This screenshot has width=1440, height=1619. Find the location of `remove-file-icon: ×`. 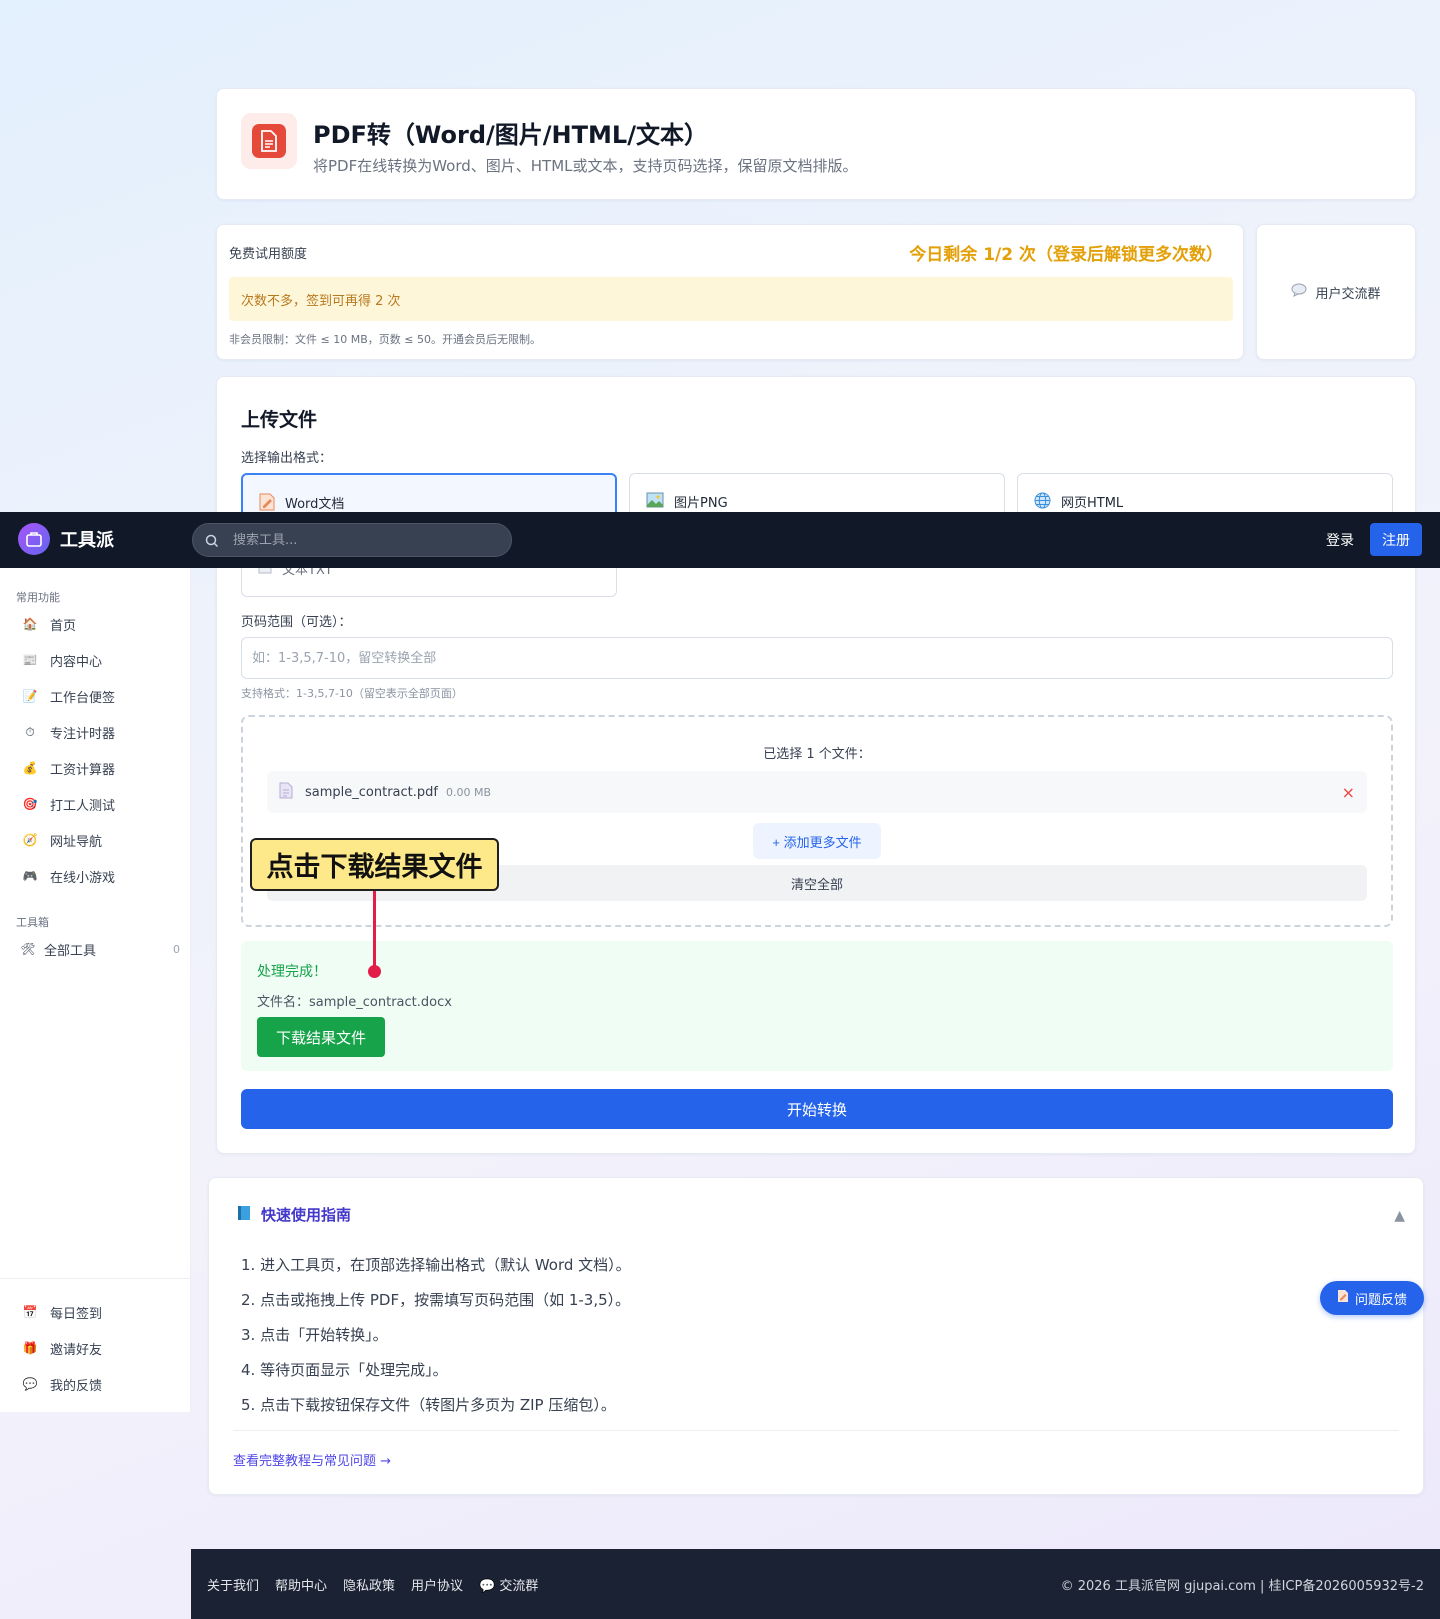

remove-file-icon: × is located at coordinates (1348, 792).